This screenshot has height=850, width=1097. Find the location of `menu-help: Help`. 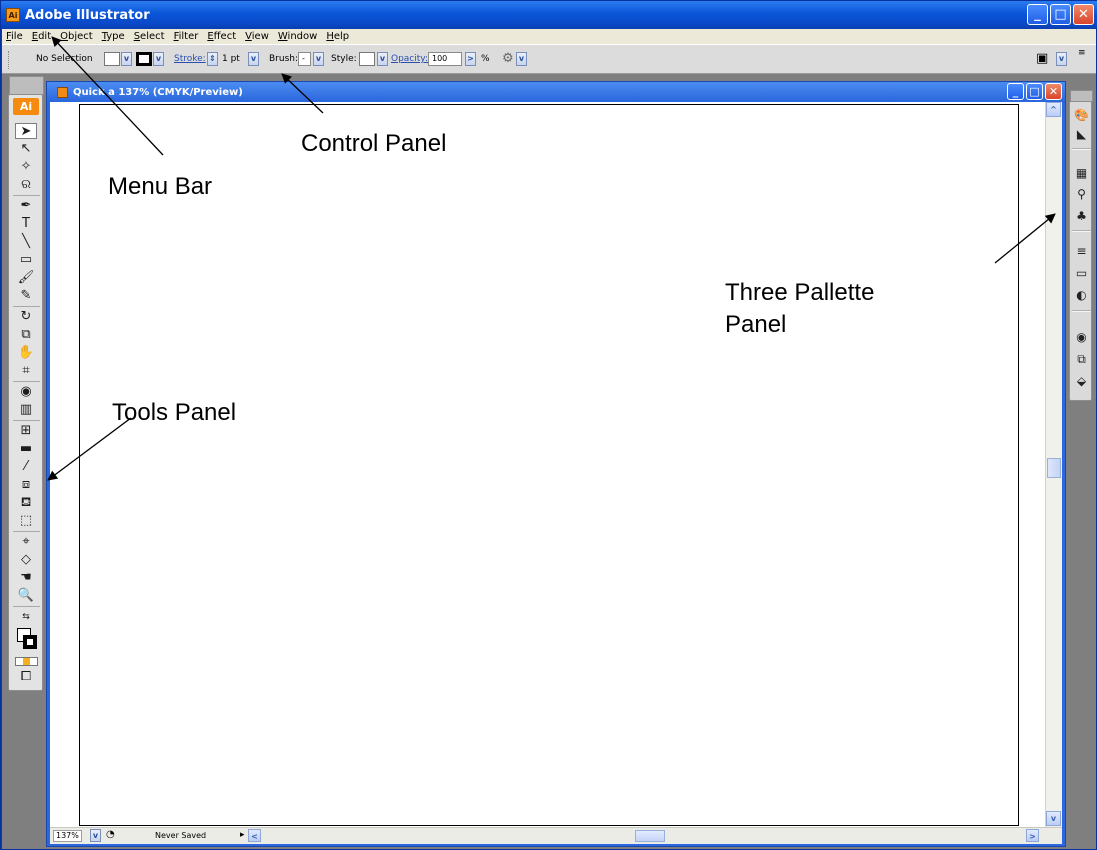

menu-help: Help is located at coordinates (337, 36).